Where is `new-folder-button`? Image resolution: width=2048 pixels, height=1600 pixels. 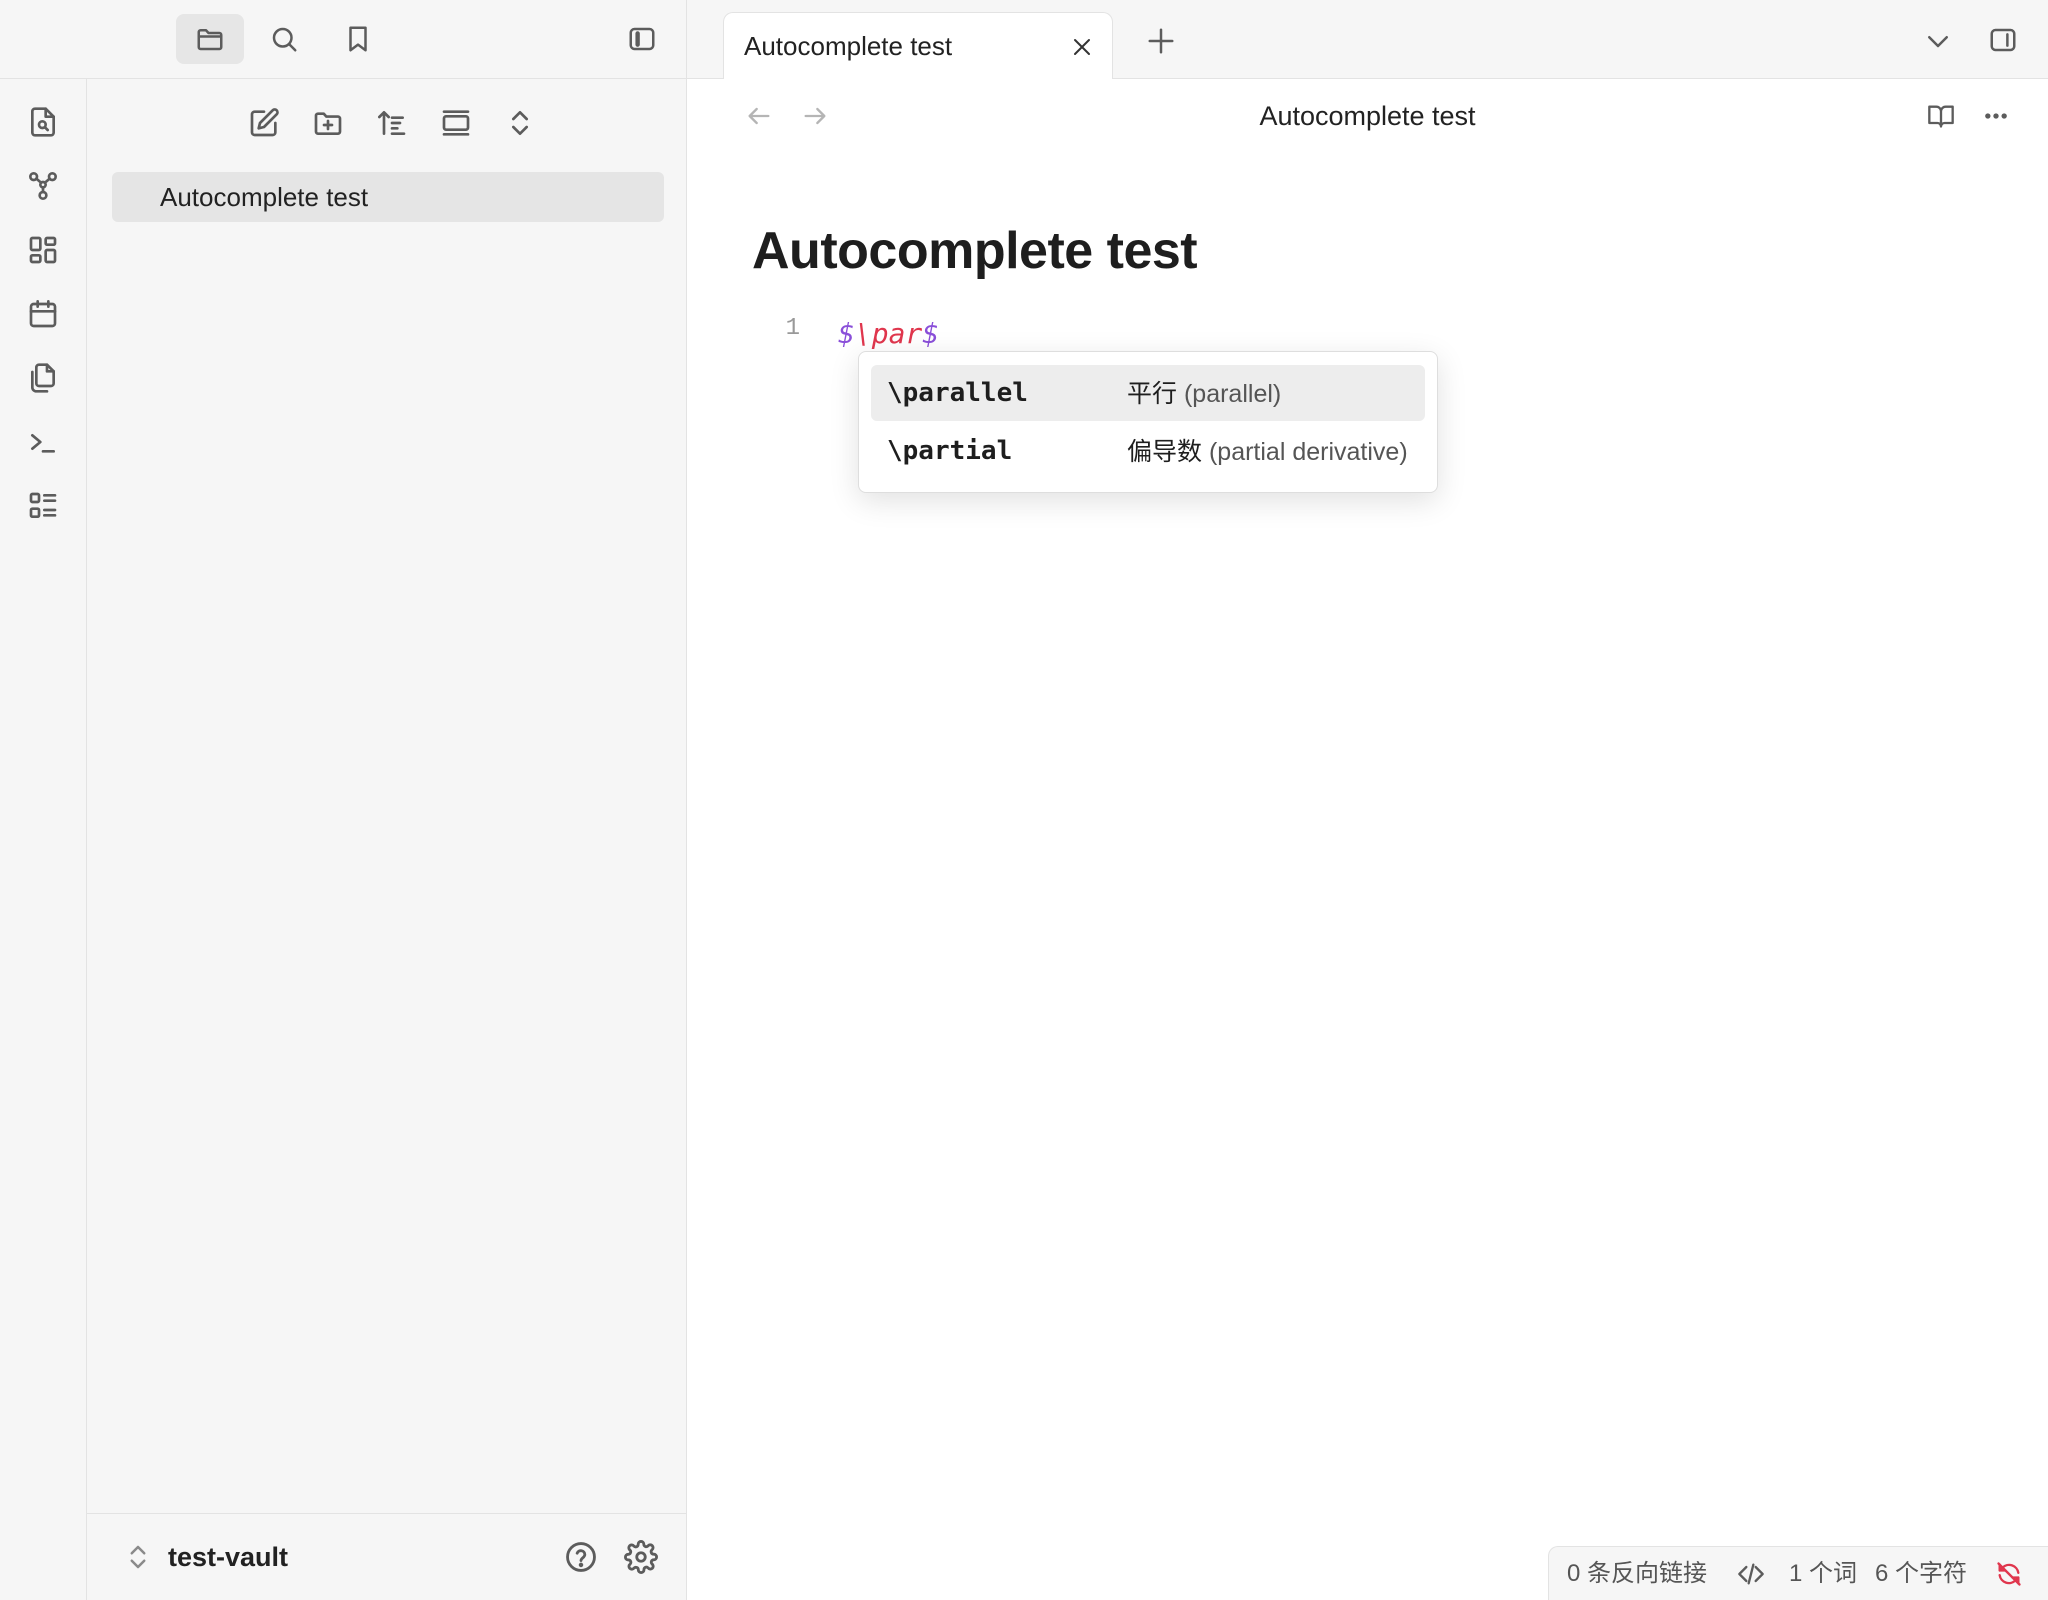 new-folder-button is located at coordinates (328, 123).